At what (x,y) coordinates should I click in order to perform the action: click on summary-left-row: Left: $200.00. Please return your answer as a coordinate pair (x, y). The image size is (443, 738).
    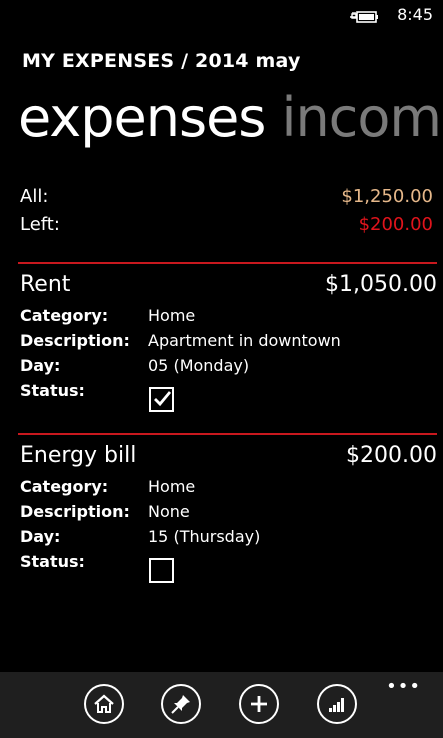
    Looking at the image, I should click on (226, 228).